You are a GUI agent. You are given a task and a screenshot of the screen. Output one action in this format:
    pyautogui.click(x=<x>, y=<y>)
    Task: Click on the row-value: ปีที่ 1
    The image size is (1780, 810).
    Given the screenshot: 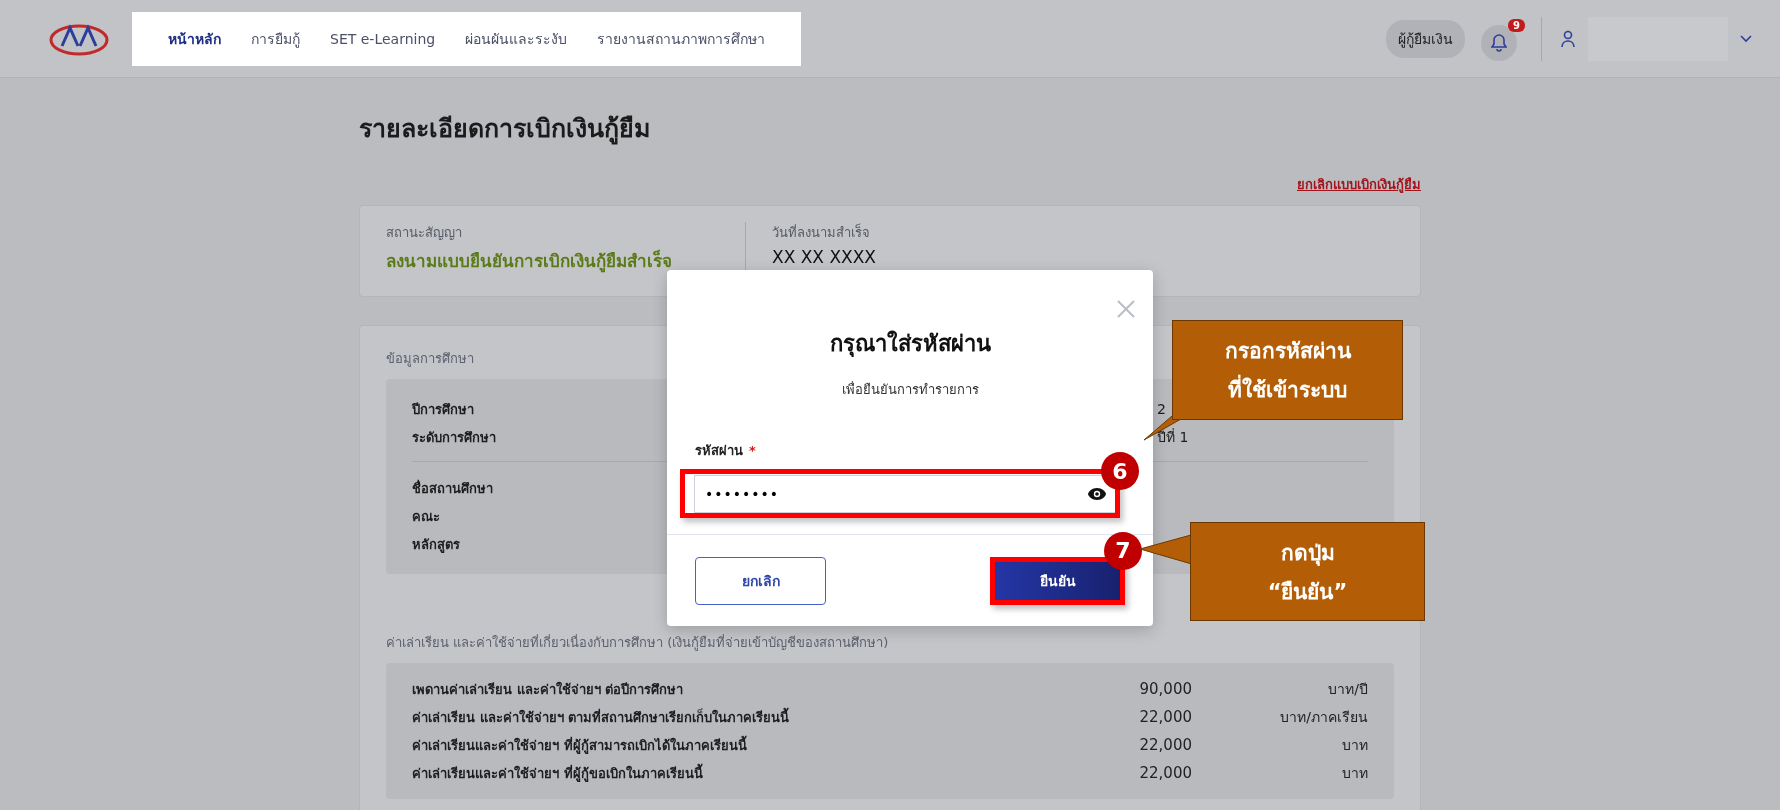 What is the action you would take?
    pyautogui.click(x=1173, y=437)
    